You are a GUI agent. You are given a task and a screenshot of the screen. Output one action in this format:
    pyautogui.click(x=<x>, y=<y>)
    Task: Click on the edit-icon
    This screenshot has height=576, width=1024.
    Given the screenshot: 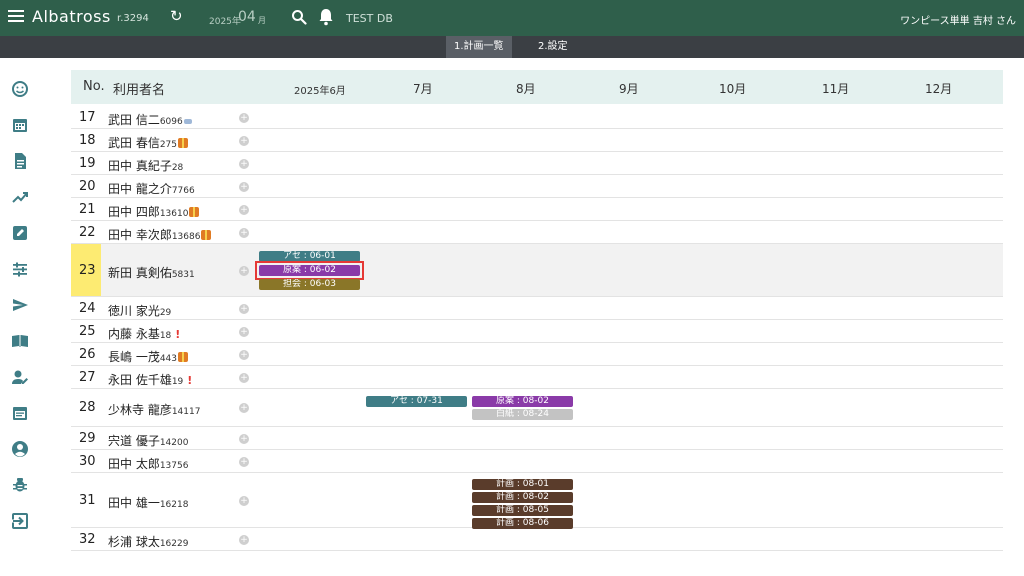 What is the action you would take?
    pyautogui.click(x=20, y=233)
    